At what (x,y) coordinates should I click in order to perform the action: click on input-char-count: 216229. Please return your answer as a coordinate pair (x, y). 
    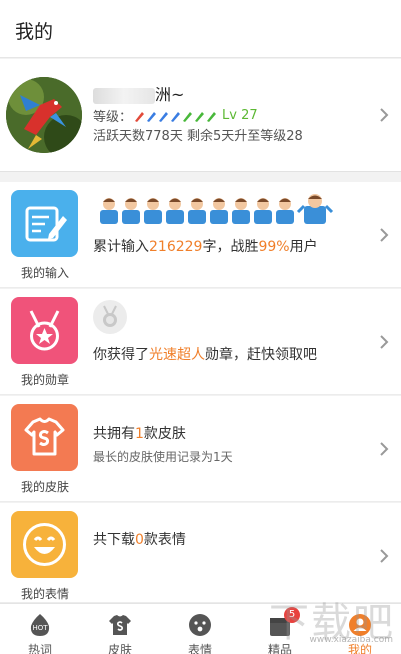
    Looking at the image, I should click on (176, 247).